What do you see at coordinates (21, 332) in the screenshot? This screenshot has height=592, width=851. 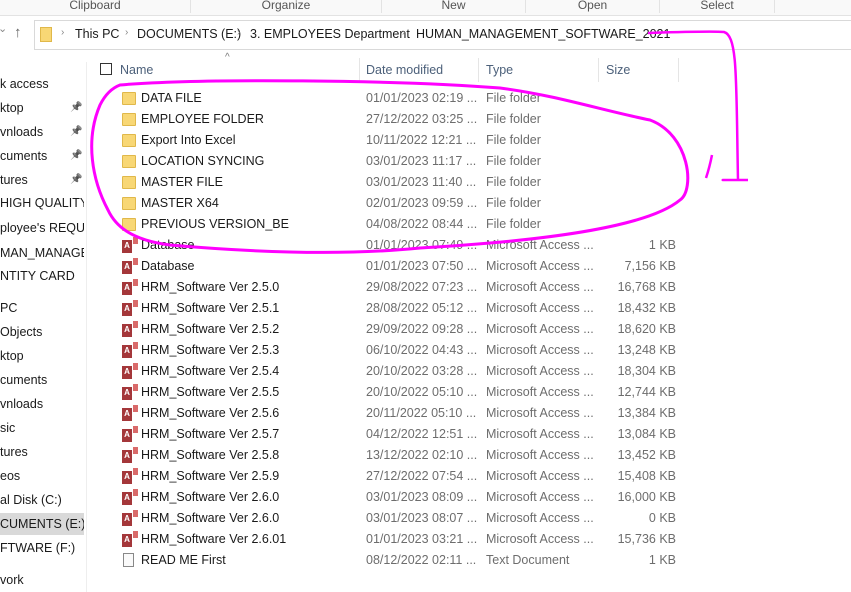 I see `sidebar-item-label: Objects` at bounding box center [21, 332].